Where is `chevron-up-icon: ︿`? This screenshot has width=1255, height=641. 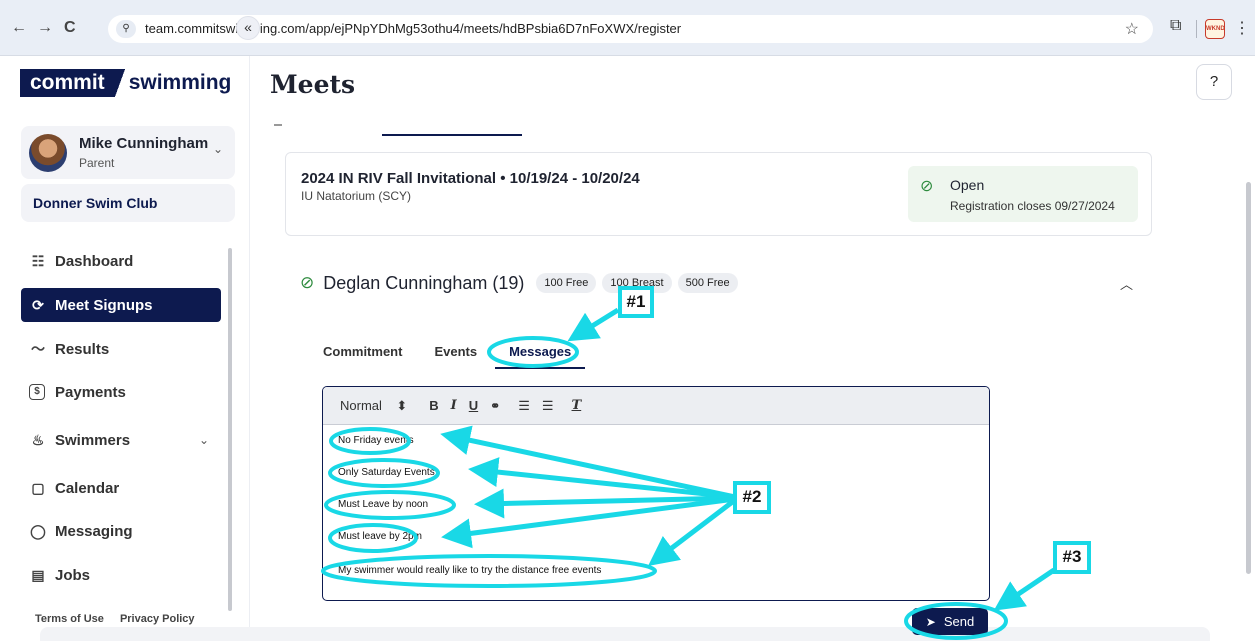
chevron-up-icon: ︿ is located at coordinates (1126, 283).